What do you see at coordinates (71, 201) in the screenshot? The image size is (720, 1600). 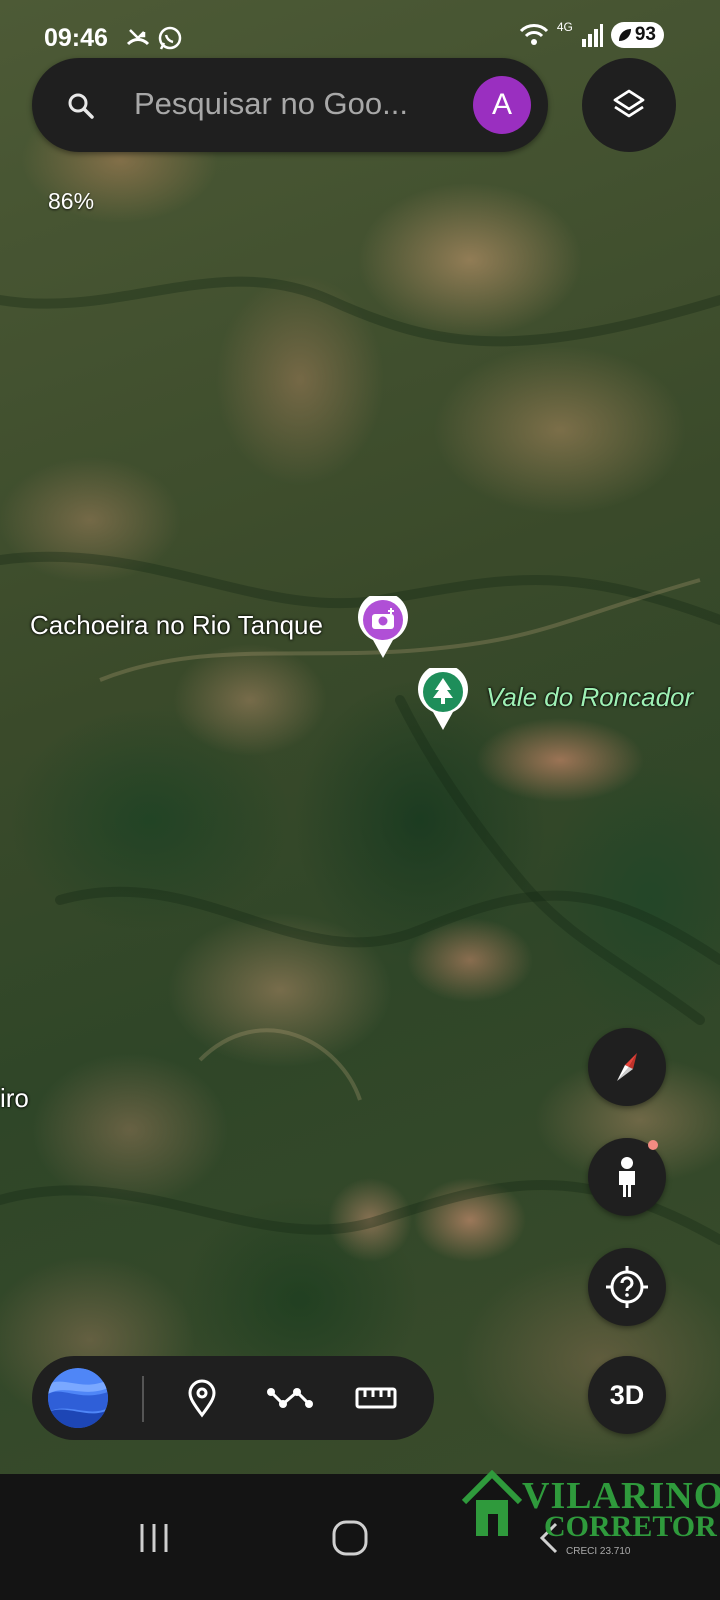 I see `zoom-level: 86%` at bounding box center [71, 201].